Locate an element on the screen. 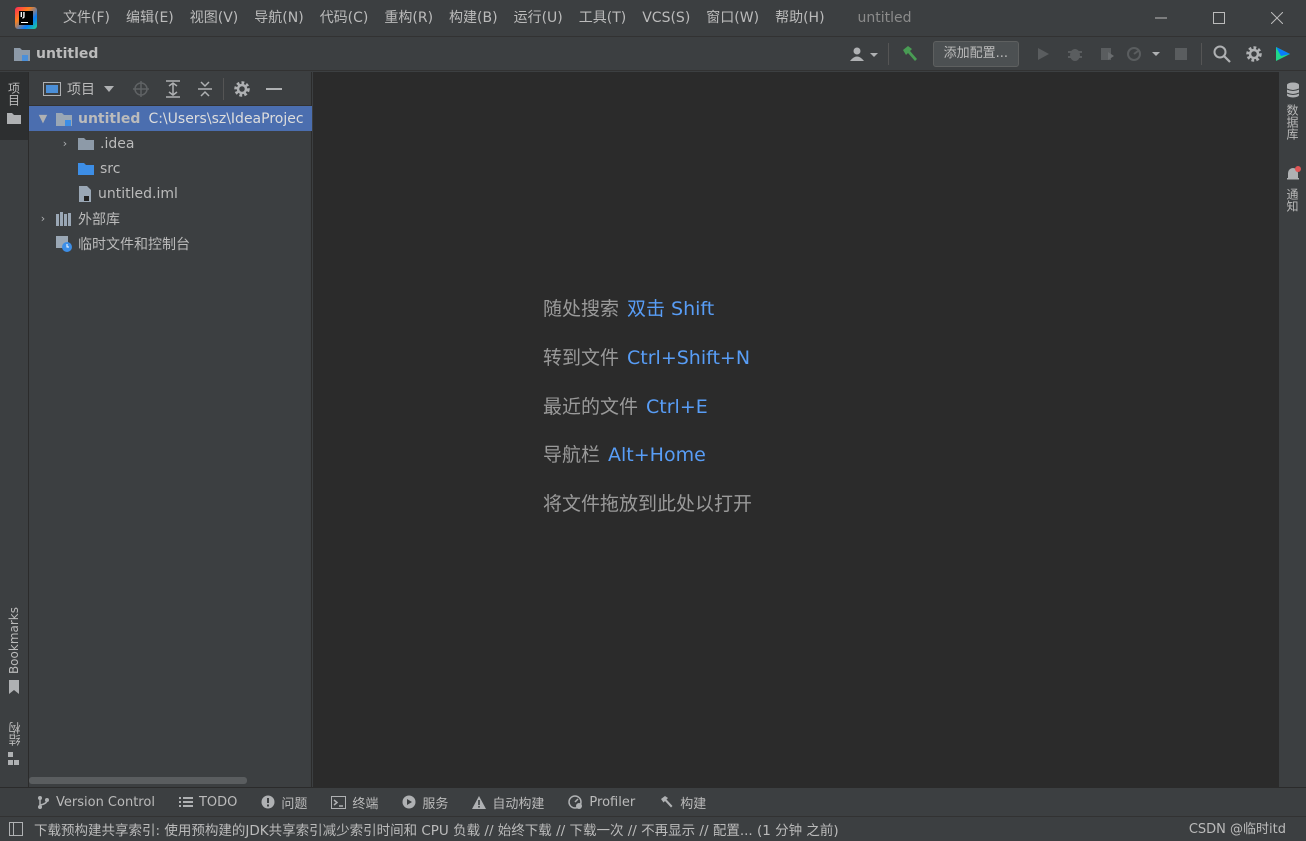 This screenshot has width=1306, height=841. tool-tab-notifications-label: 通知 is located at coordinates (1292, 200).